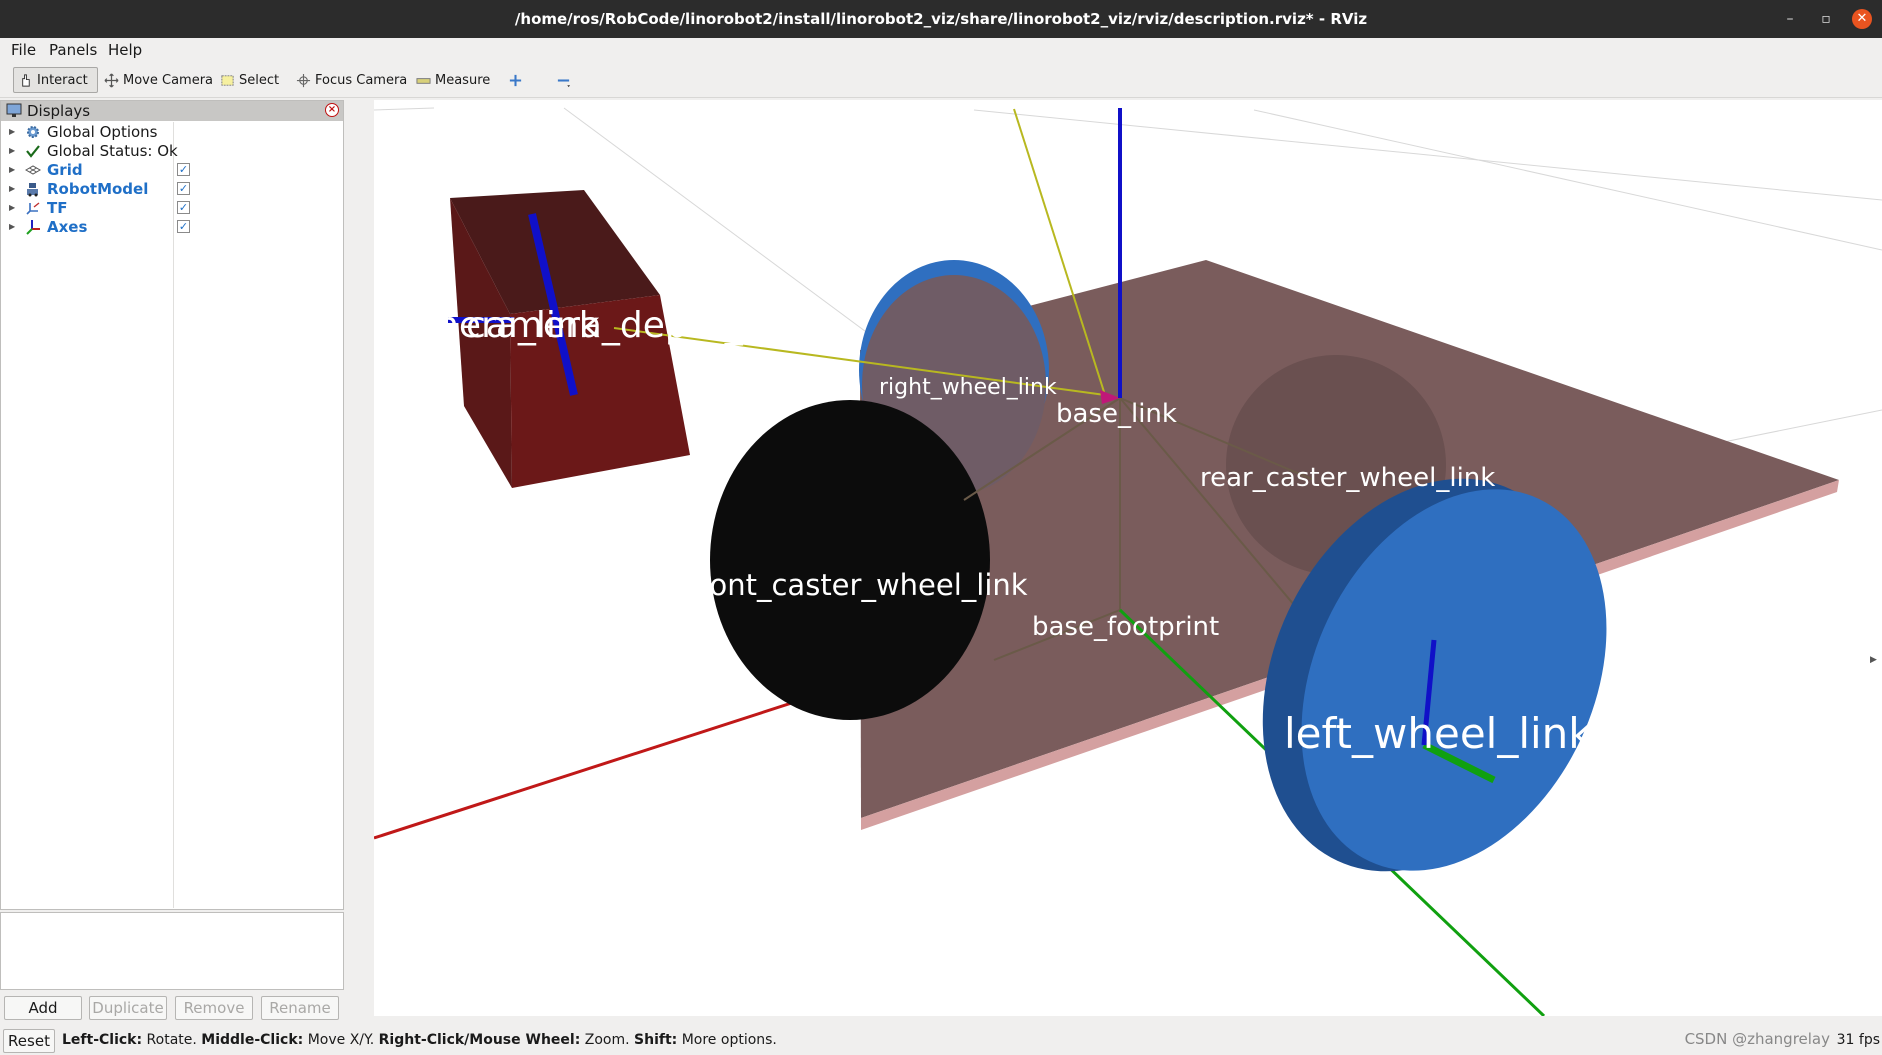 This screenshot has height=1055, width=1882. Describe the element at coordinates (479, 1040) in the screenshot. I see `status-right-click-key: Right-Click/Mouse Wheel:` at that location.